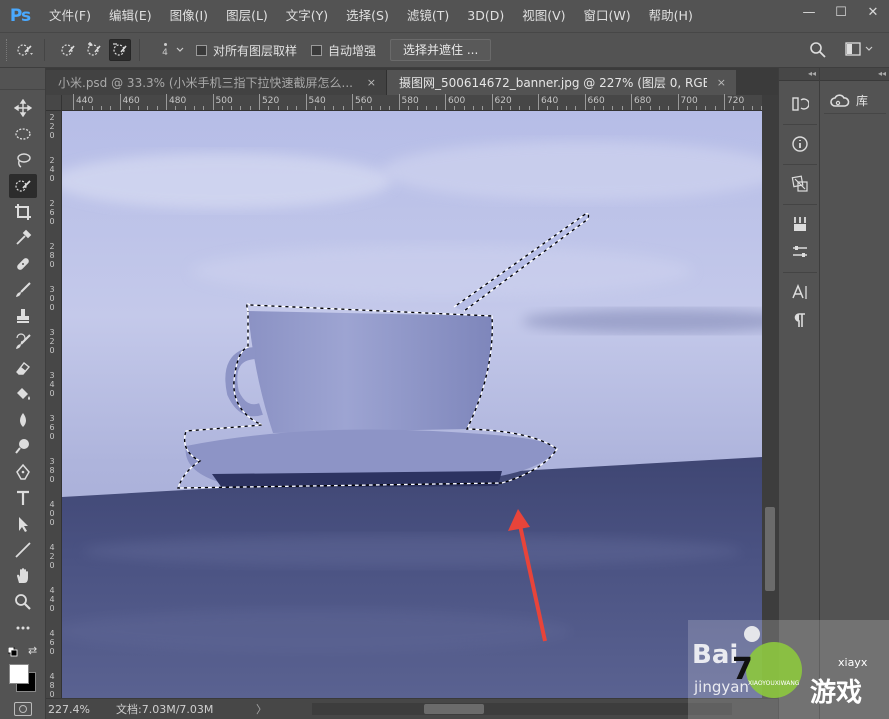  Describe the element at coordinates (522, 709) in the screenshot. I see `horizontal-scrollbar` at that location.